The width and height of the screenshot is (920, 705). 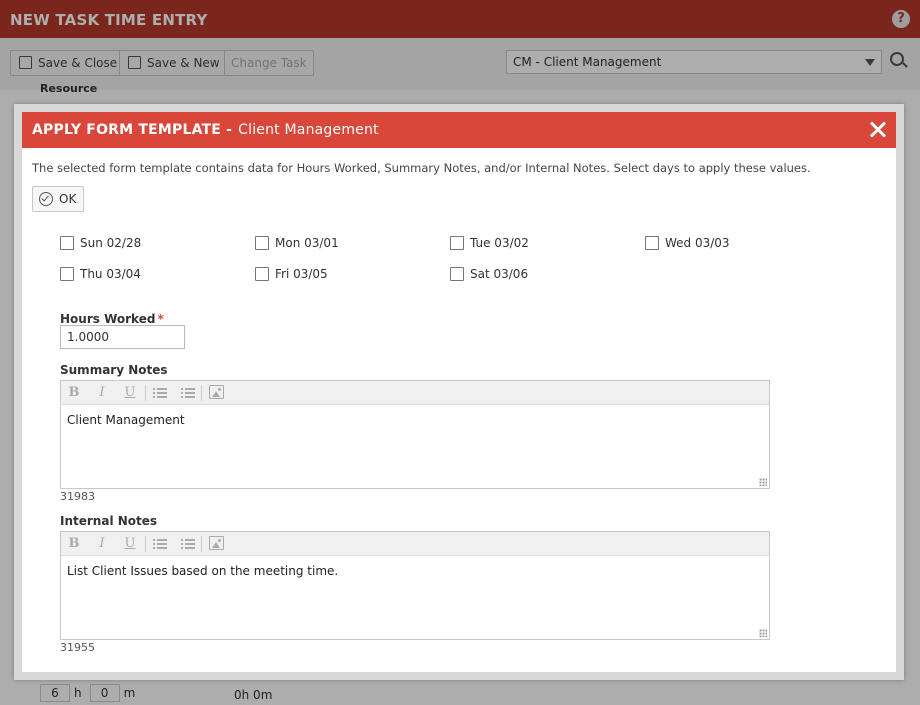 I want to click on day-checkbox-mon: Mon 03/01, so click(x=297, y=243).